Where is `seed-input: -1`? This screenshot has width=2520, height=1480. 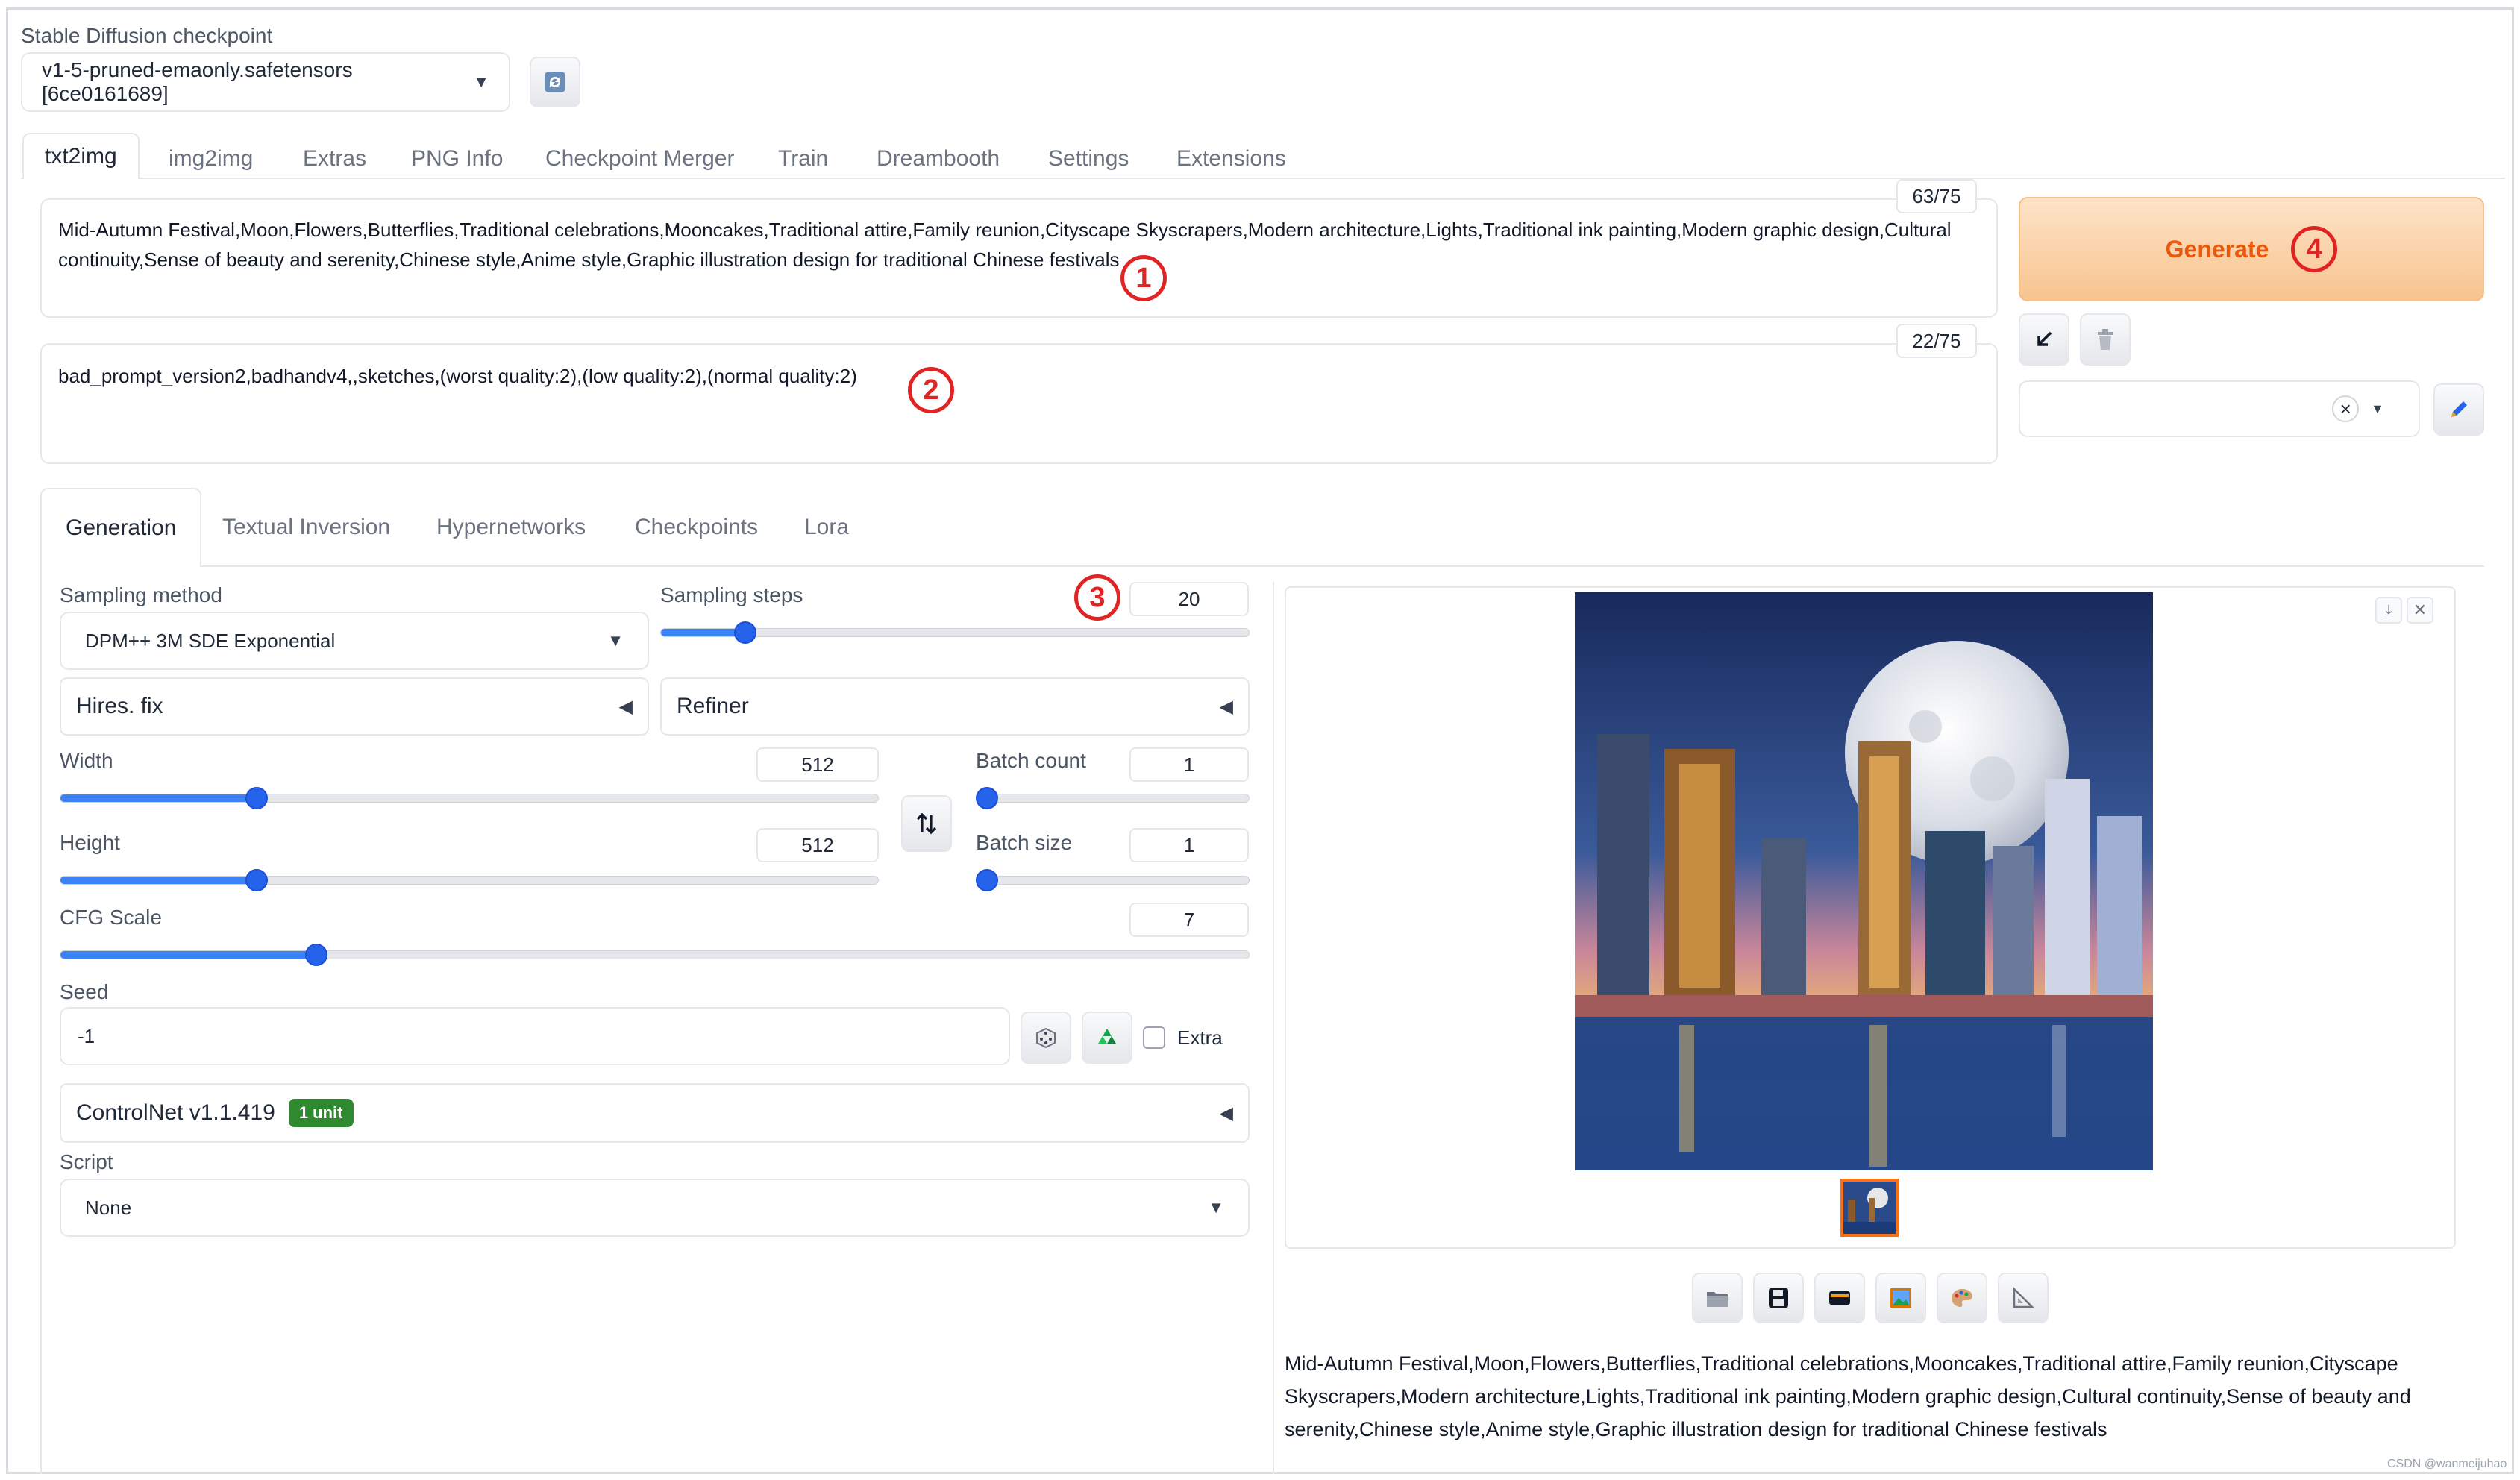
seed-input: -1 is located at coordinates (535, 1036).